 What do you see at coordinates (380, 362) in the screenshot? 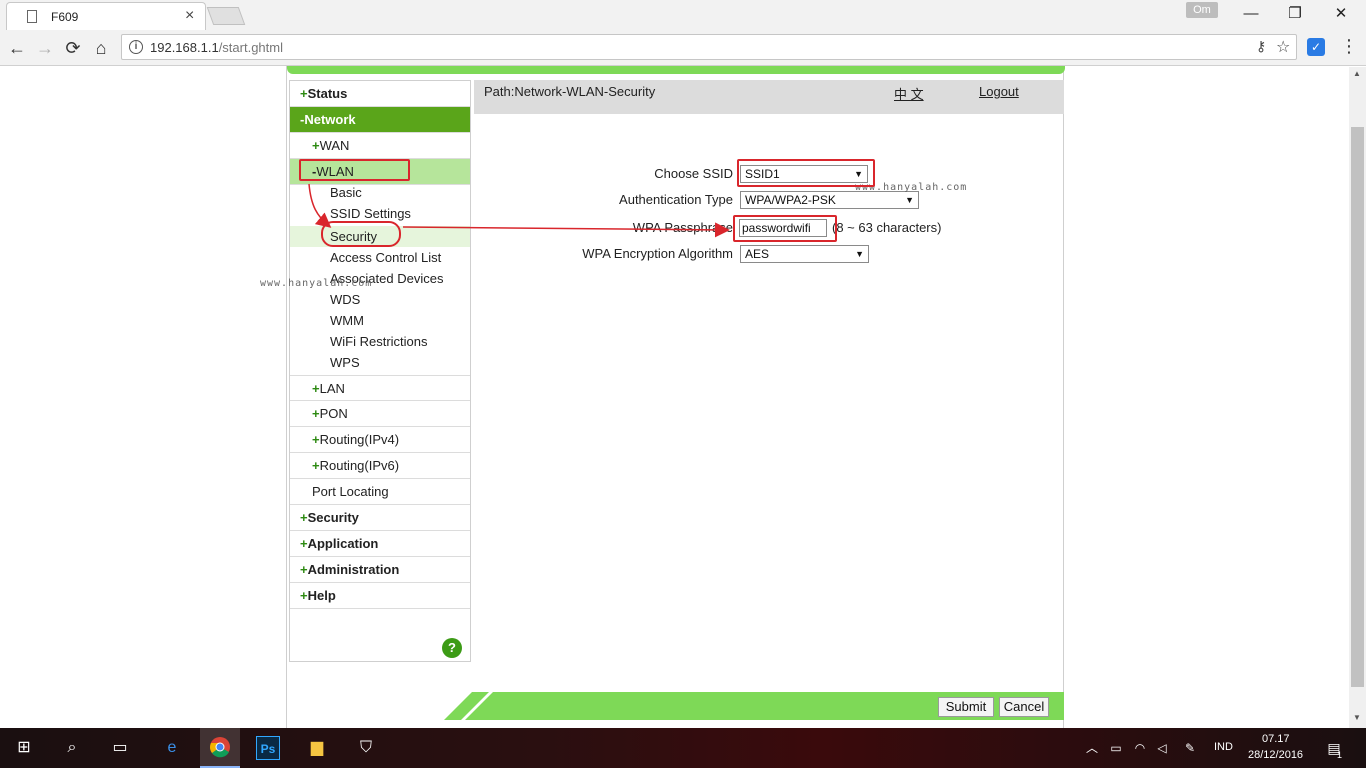
I see `menu-wlan-wps: WPS` at bounding box center [380, 362].